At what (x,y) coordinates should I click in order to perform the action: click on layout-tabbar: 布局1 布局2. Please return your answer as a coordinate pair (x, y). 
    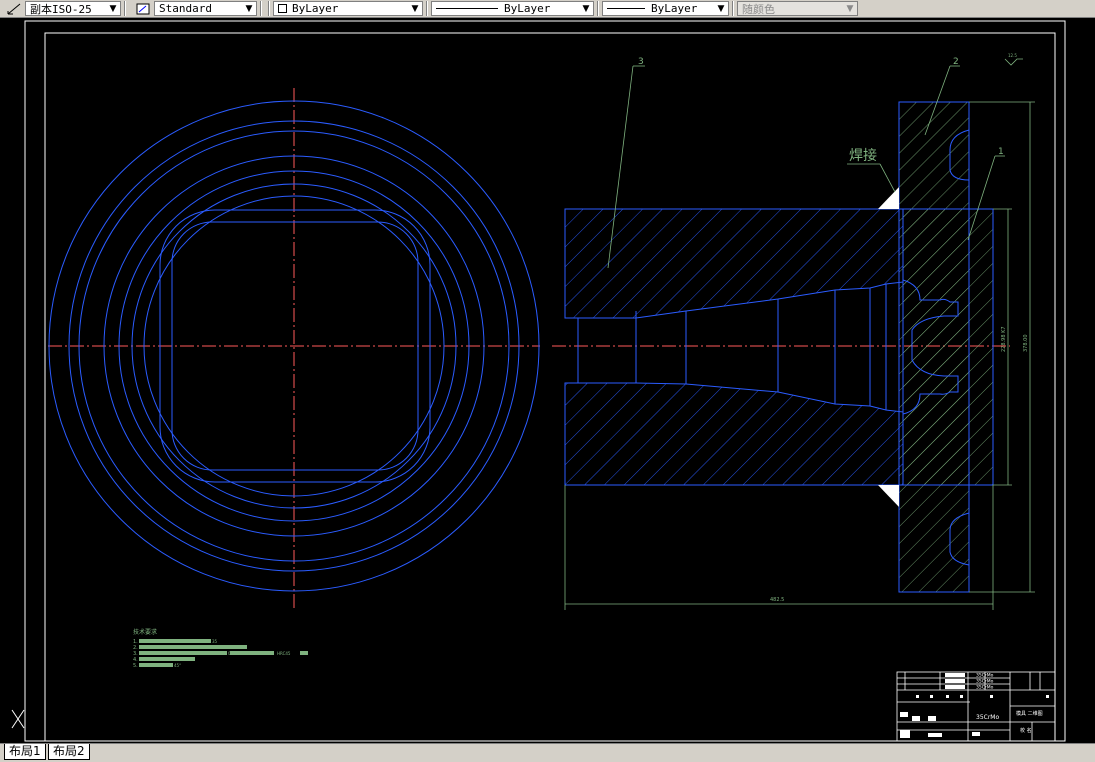
    Looking at the image, I should click on (547, 752).